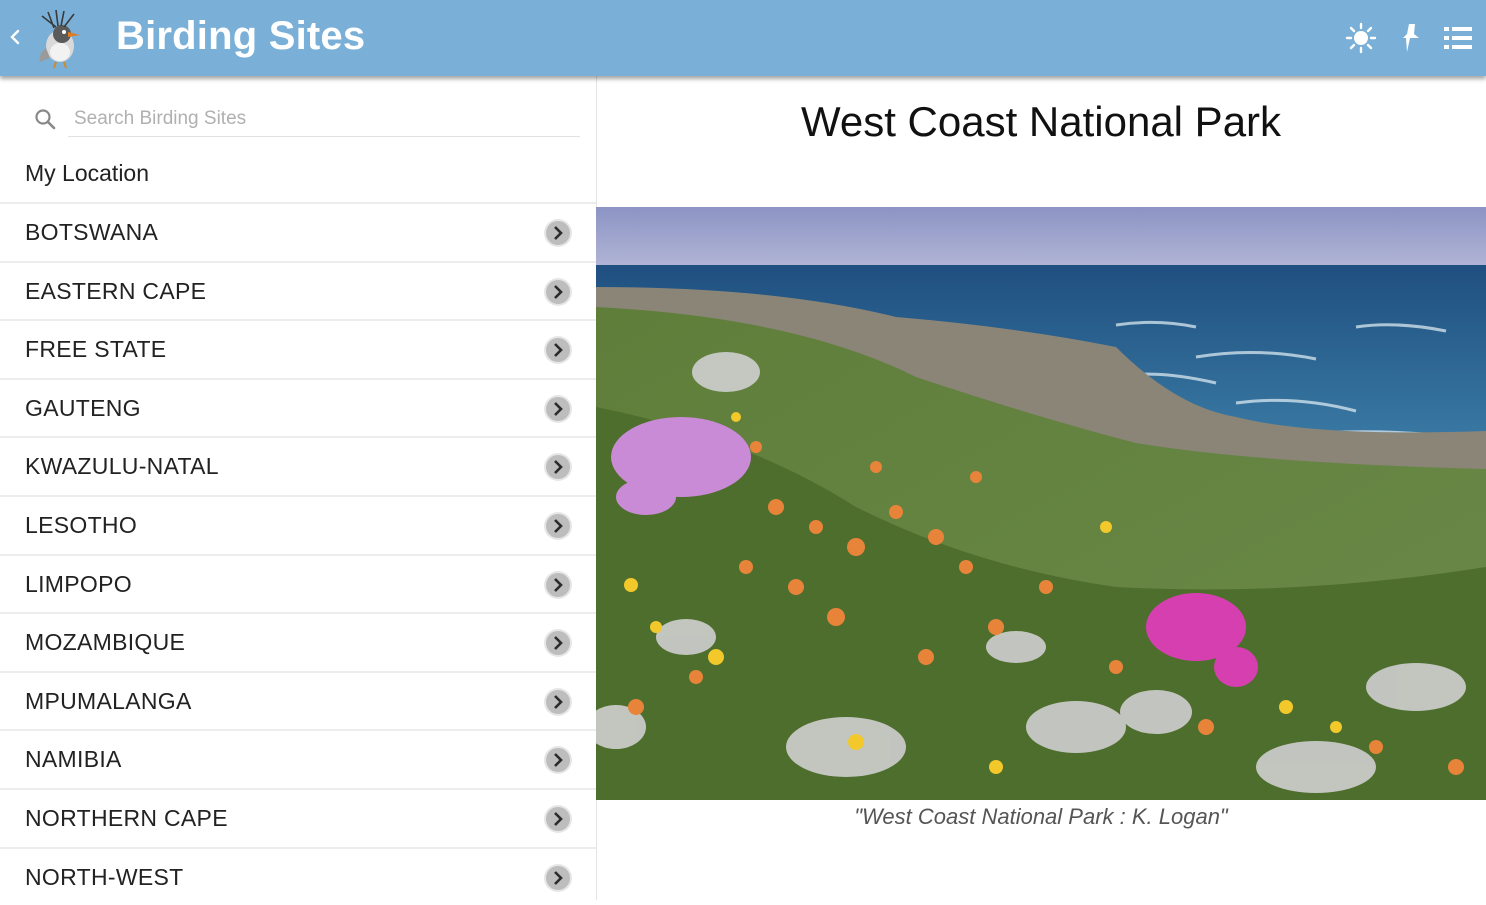  I want to click on search-input, so click(324, 119).